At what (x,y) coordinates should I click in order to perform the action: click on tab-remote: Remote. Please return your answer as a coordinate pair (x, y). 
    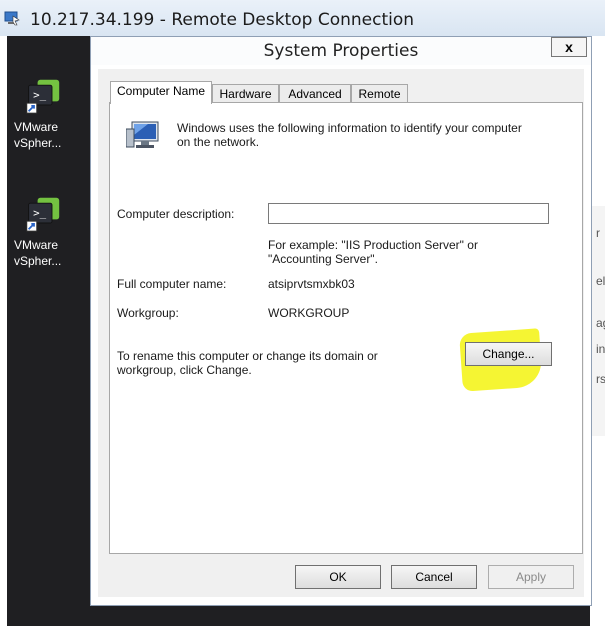
    Looking at the image, I should click on (379, 93).